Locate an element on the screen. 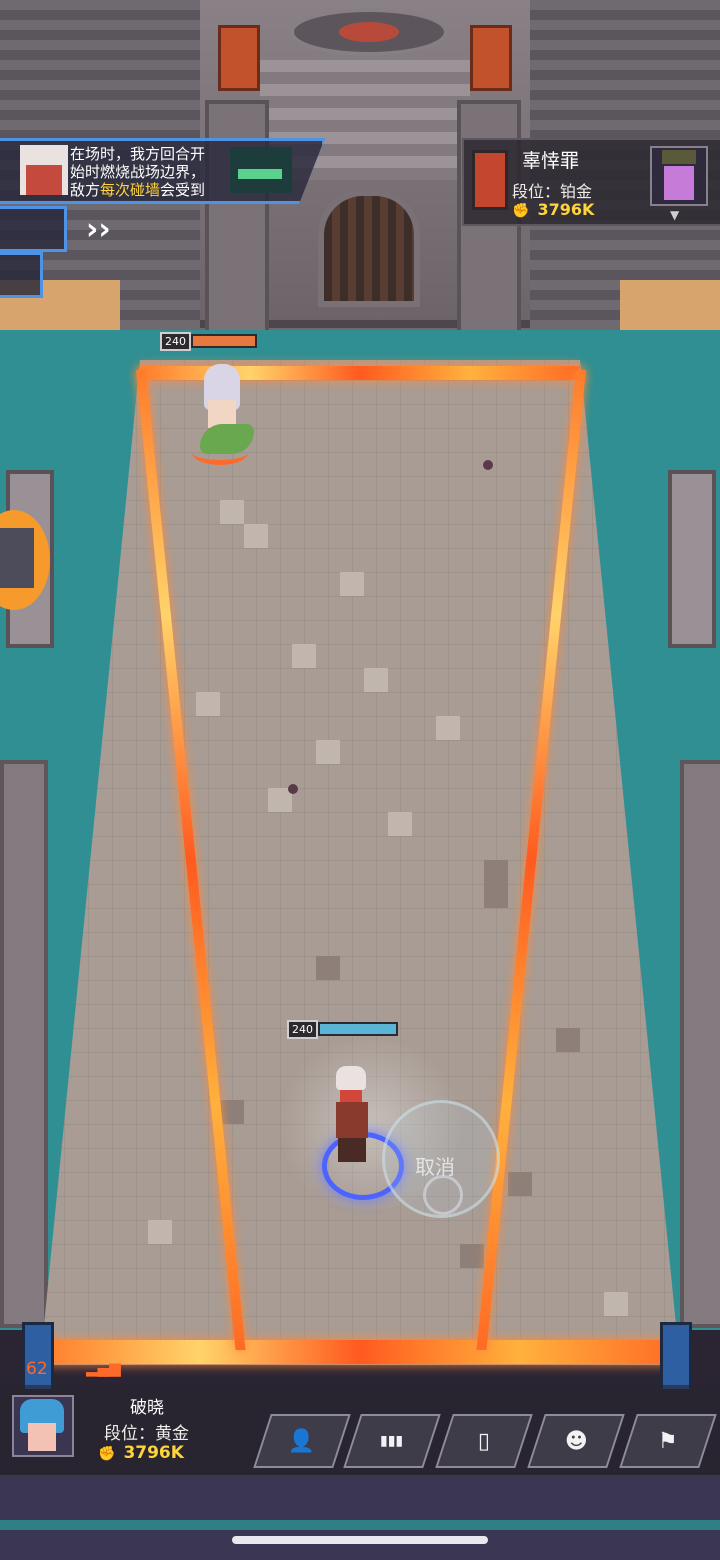 This screenshot has width=720, height=1560. info-line-3: 敌方每次碰墙会受到 is located at coordinates (138, 190).